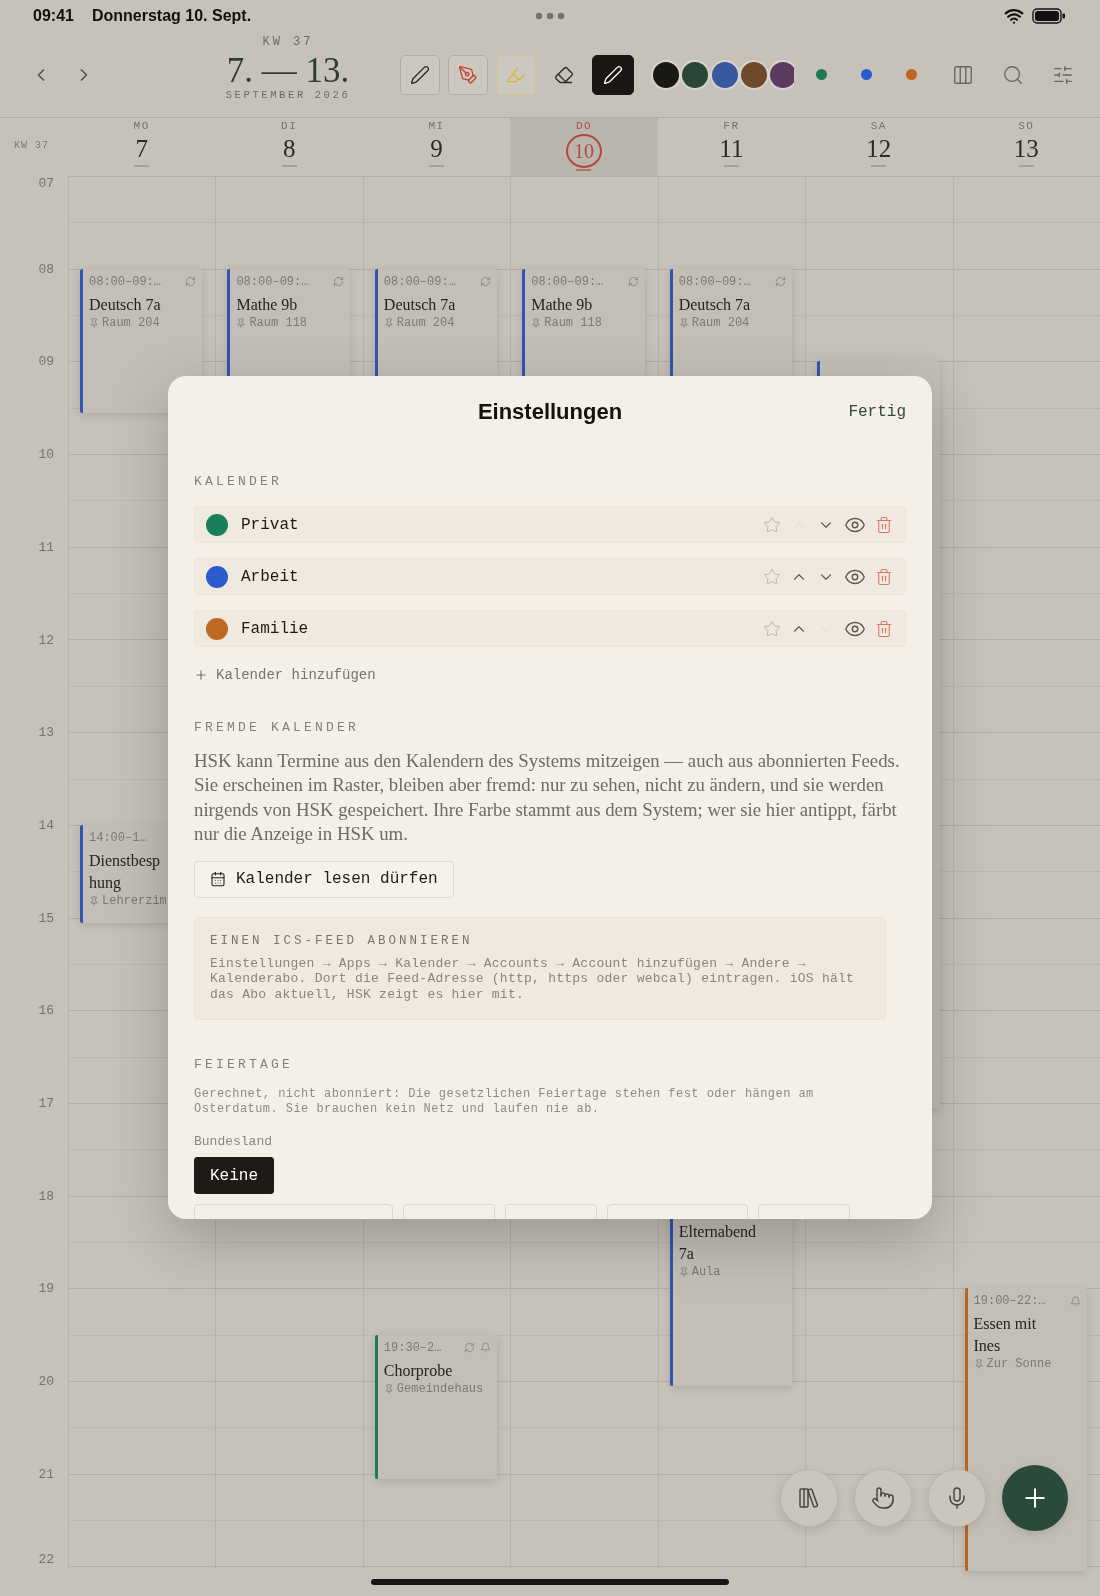 The height and width of the screenshot is (1596, 1100). I want to click on settings-icon, so click(1063, 74).